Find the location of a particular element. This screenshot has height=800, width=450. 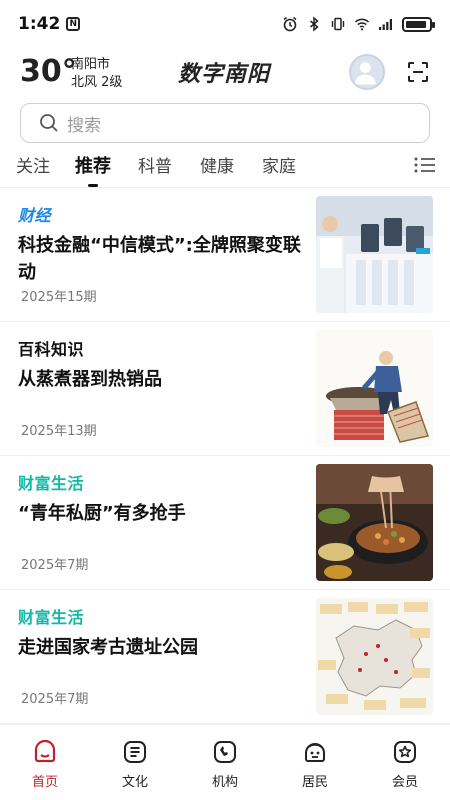

article-tag: 财经 is located at coordinates (35, 215).